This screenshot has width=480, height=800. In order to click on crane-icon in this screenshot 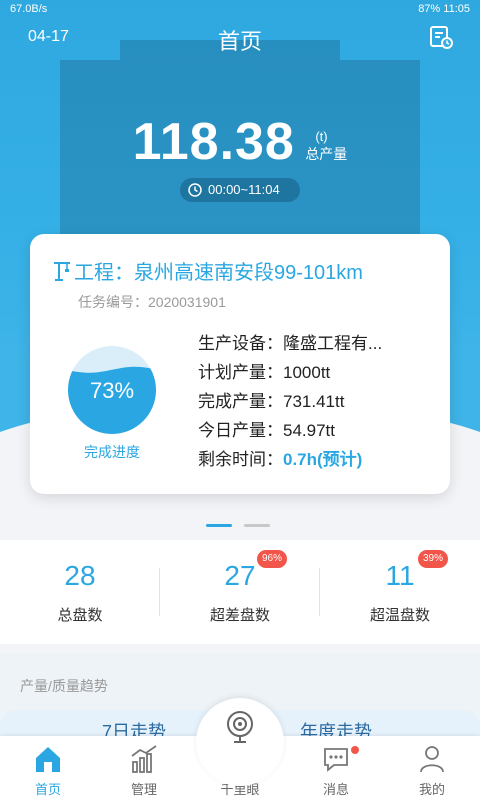, I will do `click(62, 271)`.